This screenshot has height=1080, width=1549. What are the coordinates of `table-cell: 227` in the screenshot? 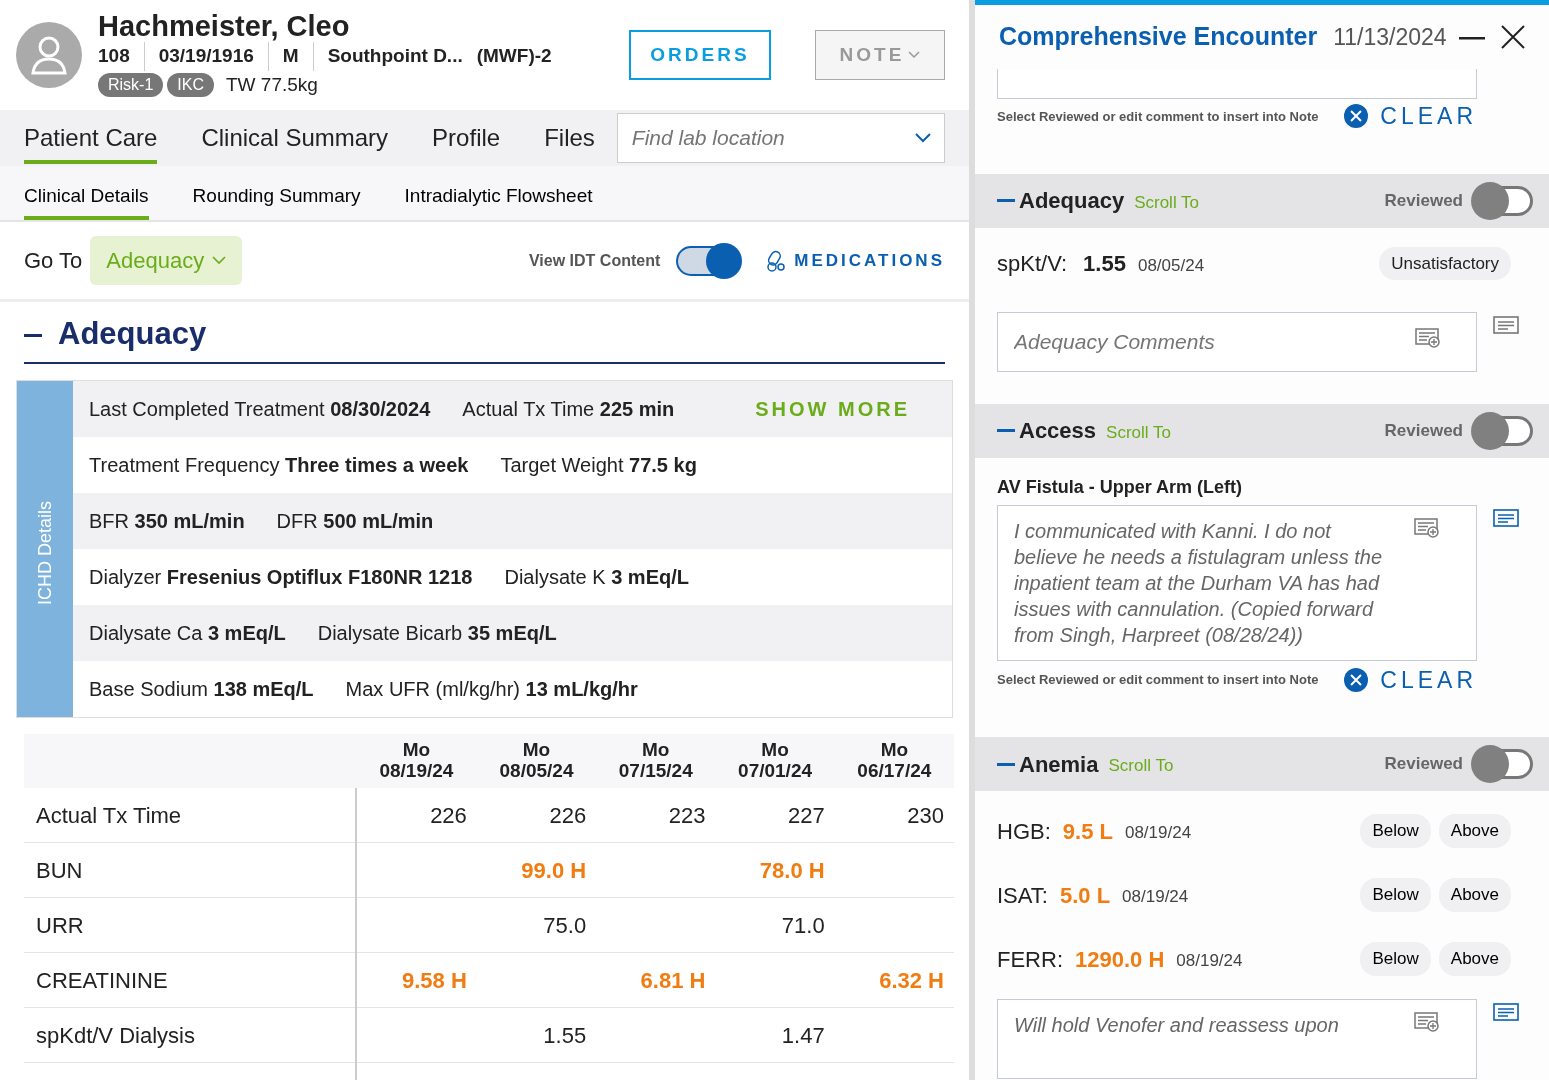 It's located at (775, 815).